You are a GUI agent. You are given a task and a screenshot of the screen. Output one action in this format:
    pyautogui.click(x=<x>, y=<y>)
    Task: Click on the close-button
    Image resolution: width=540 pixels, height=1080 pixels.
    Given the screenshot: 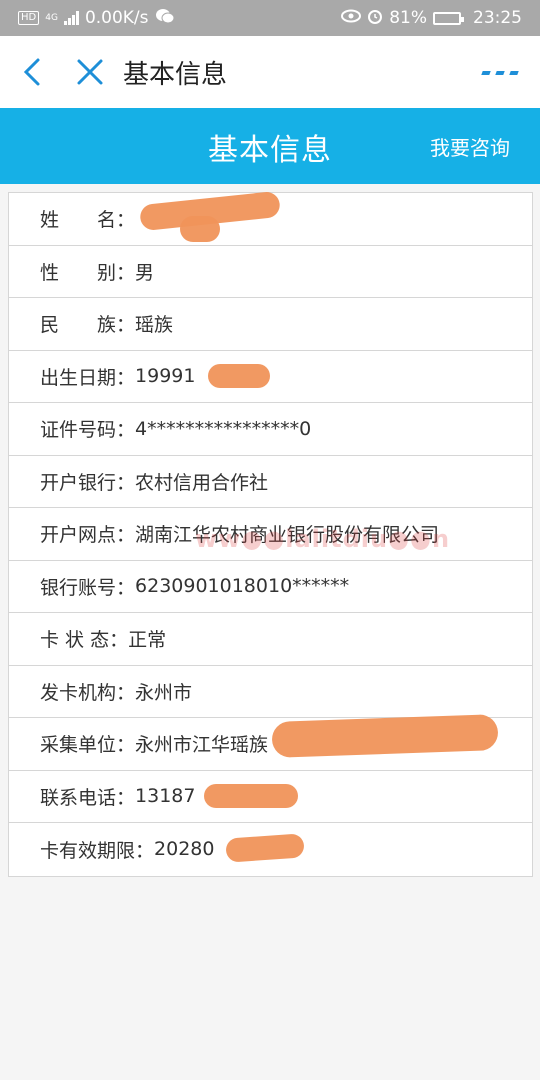 What is the action you would take?
    pyautogui.click(x=90, y=72)
    